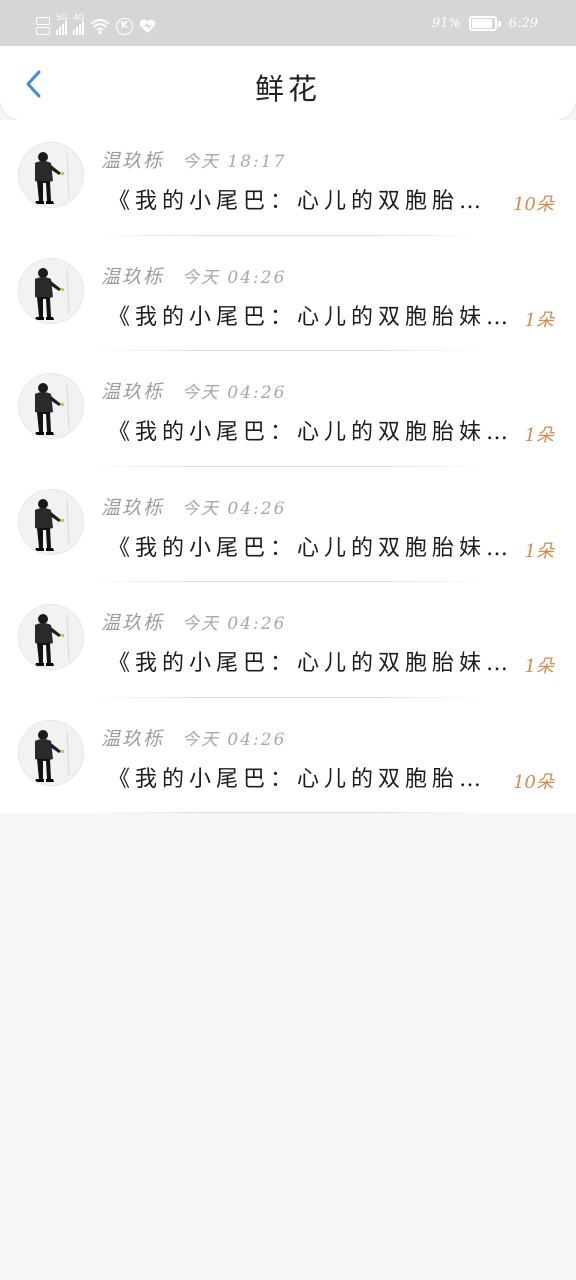  Describe the element at coordinates (62, 17) in the screenshot. I see `network-5g-label: 5G` at that location.